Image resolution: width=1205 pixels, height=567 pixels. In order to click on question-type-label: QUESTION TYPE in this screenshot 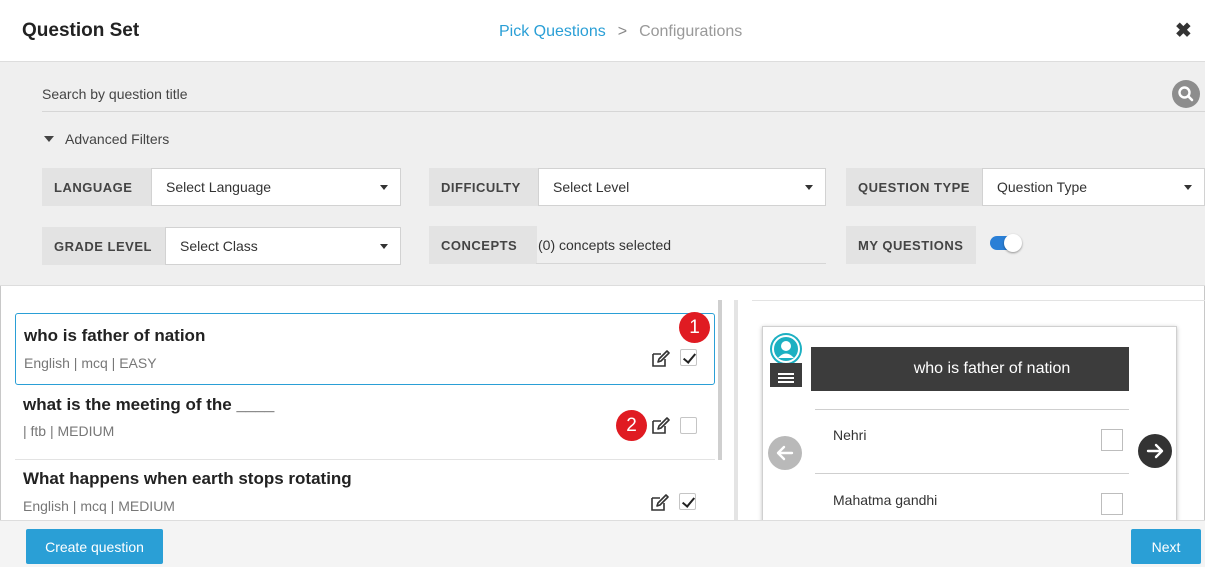, I will do `click(915, 187)`.